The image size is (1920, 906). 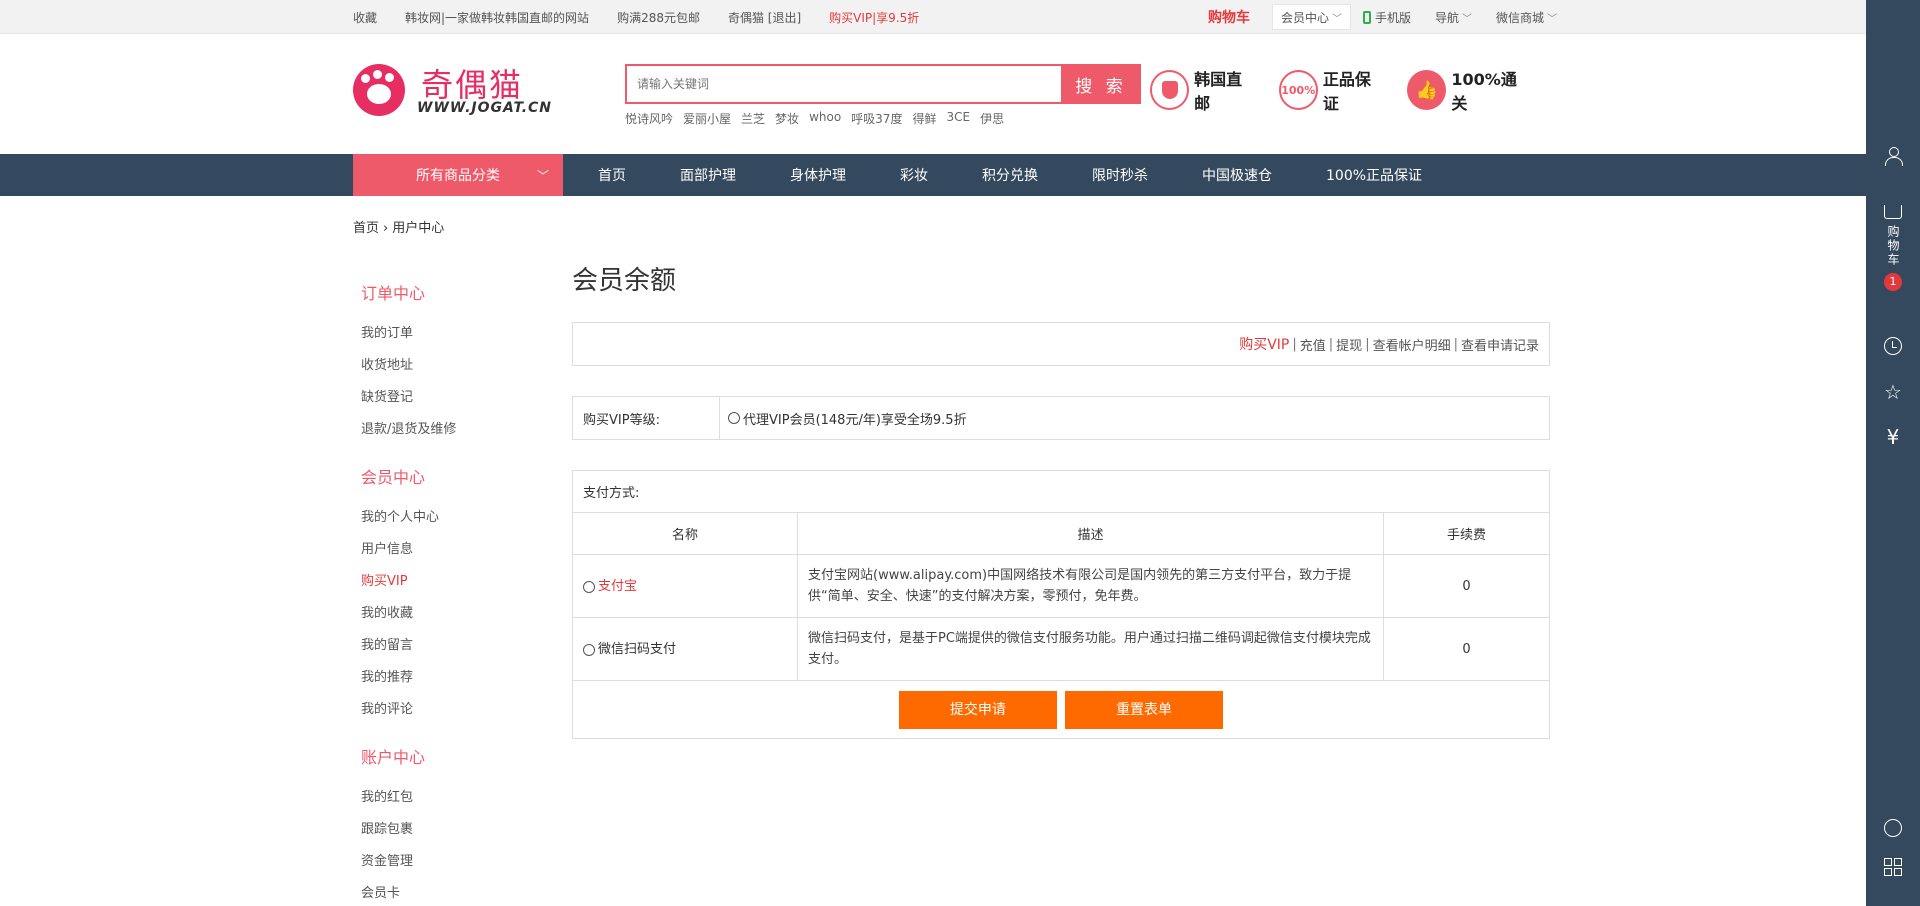 What do you see at coordinates (451, 550) in the screenshot?
I see `sidebar-item-user-info: 用户信息` at bounding box center [451, 550].